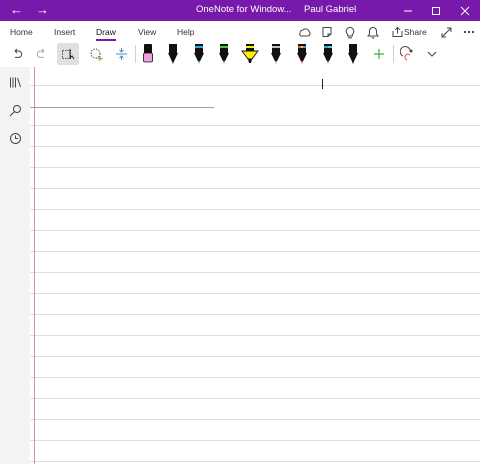  I want to click on expand-icon, so click(446, 32).